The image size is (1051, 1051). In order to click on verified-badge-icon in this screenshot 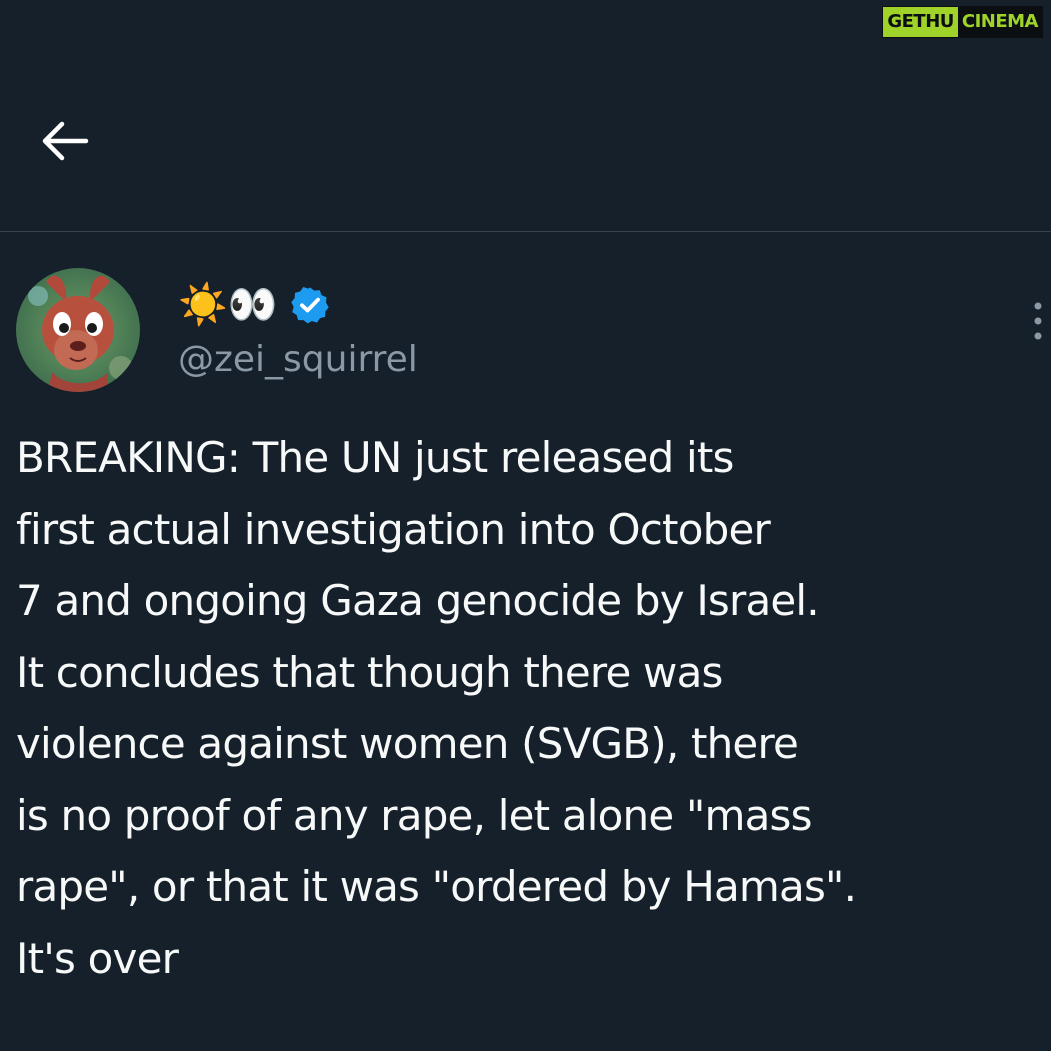, I will do `click(309, 305)`.